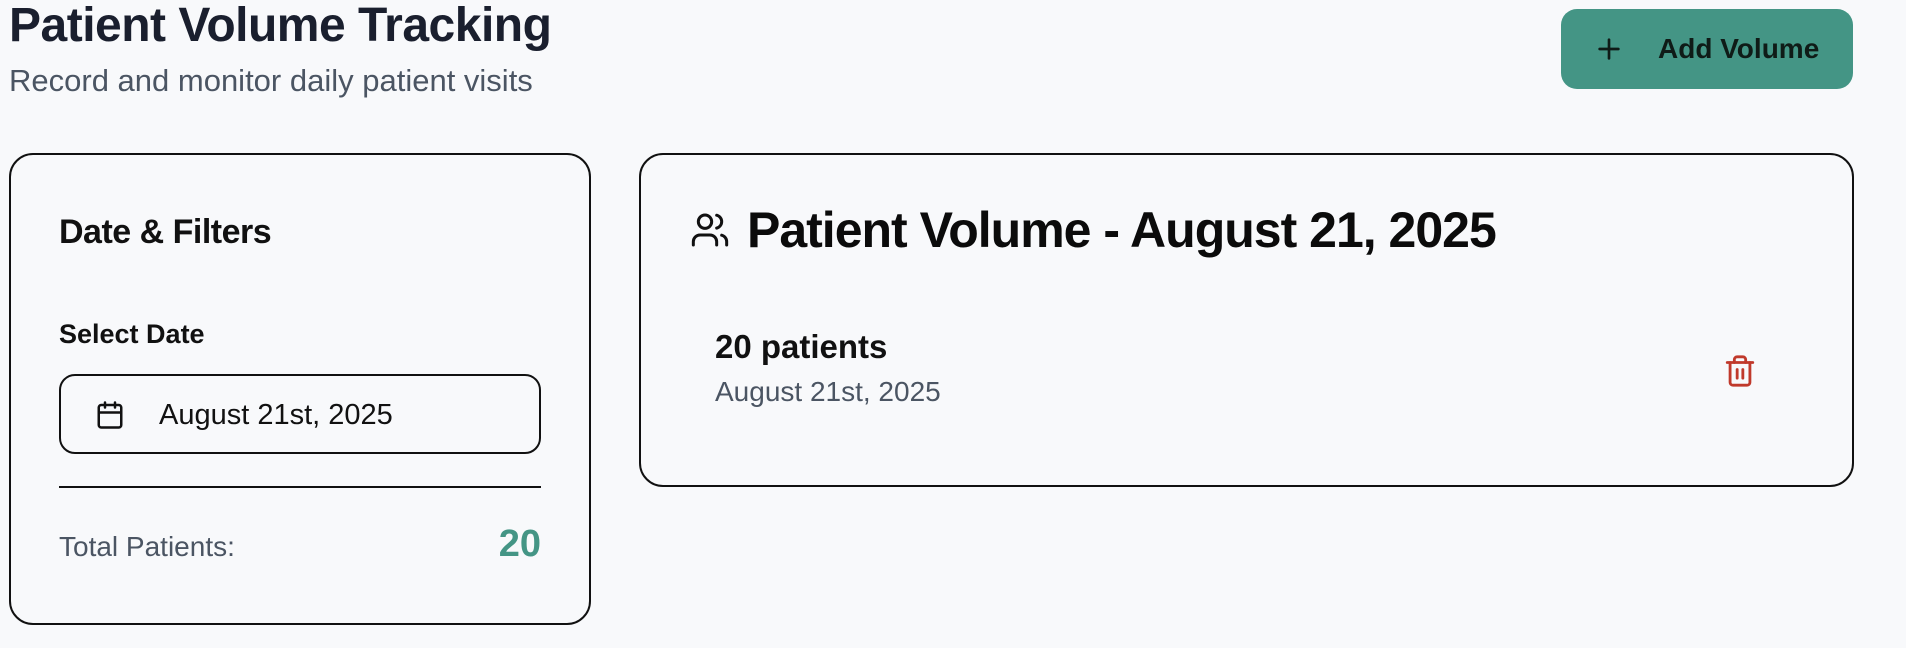 The image size is (1906, 648). I want to click on patient-volume-title: Patient Volume - August 21, 2025, so click(1122, 230).